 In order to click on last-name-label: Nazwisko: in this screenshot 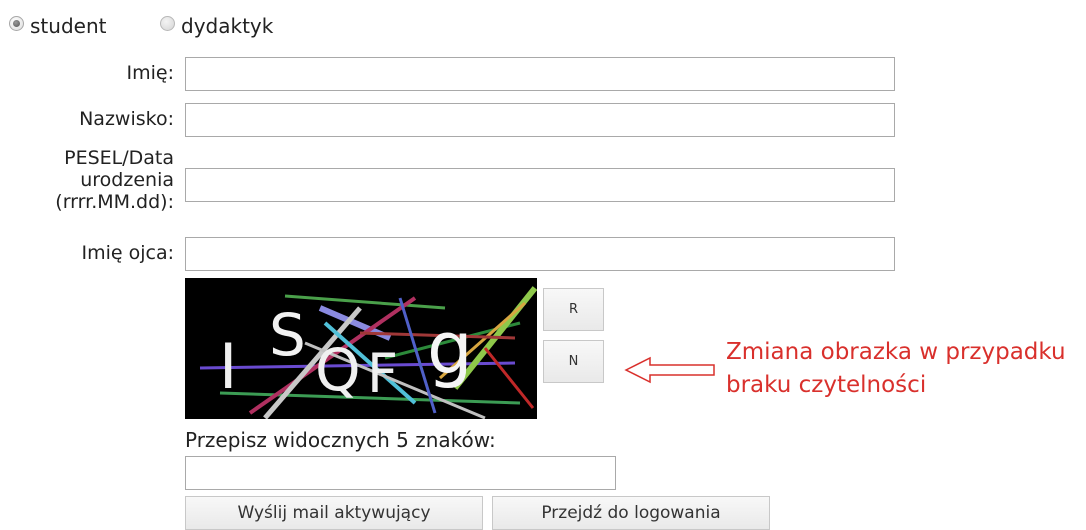, I will do `click(126, 119)`.